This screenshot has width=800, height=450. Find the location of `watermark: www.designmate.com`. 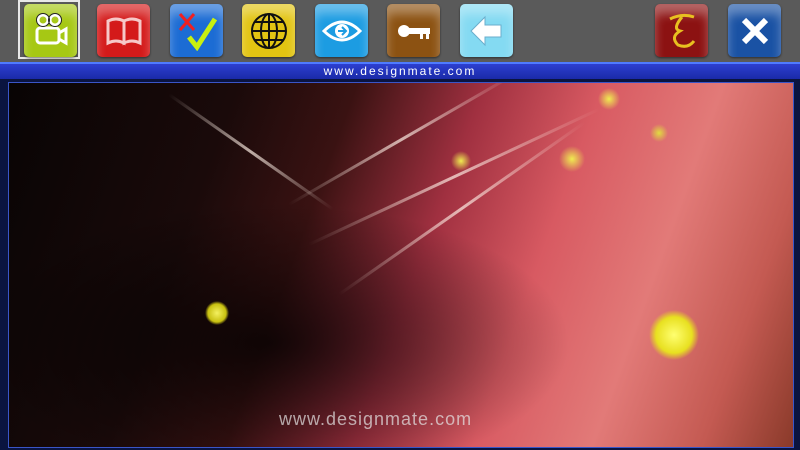

watermark: www.designmate.com is located at coordinates (376, 419).